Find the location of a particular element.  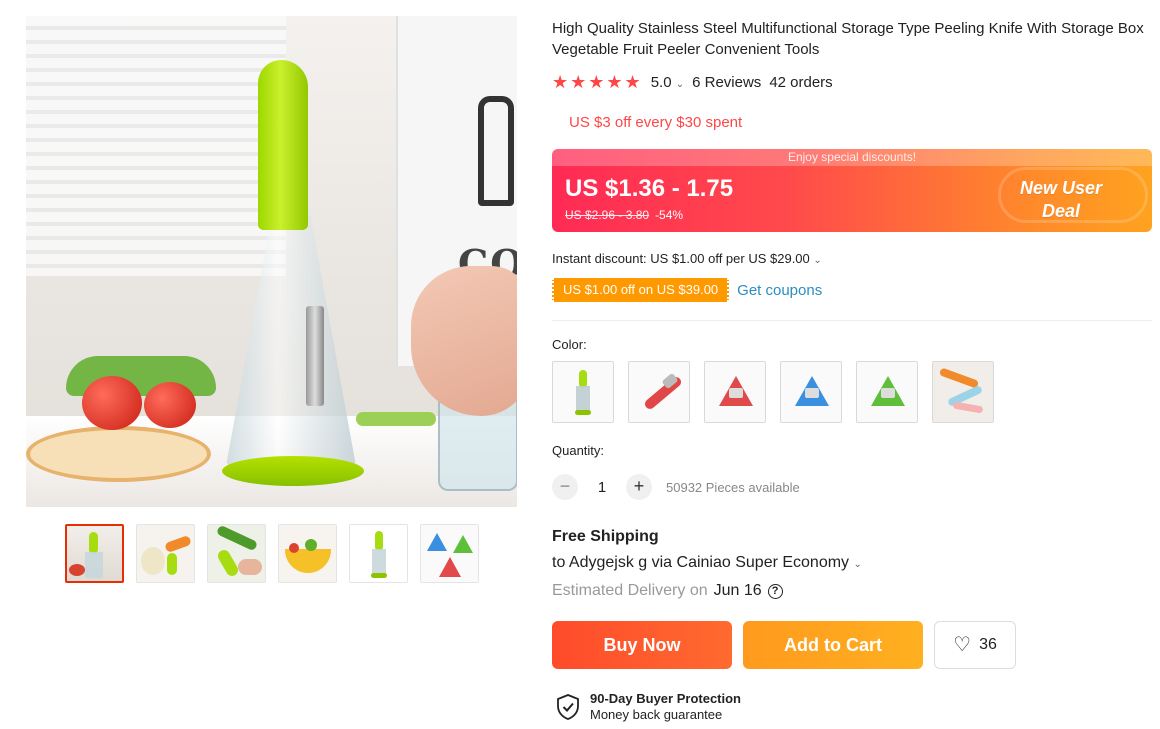

heart-icon: ♡ is located at coordinates (962, 645).